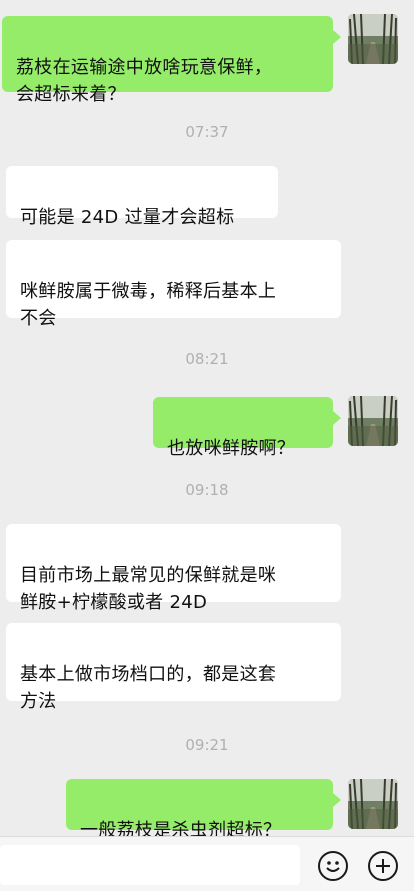 This screenshot has width=414, height=891. Describe the element at coordinates (207, 745) in the screenshot. I see `timestamp: 09:21` at that location.